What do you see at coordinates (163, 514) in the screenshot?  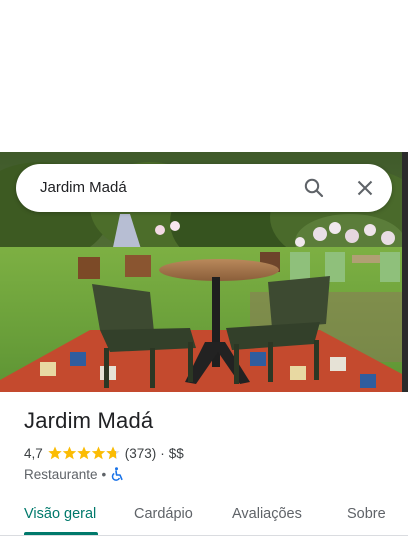 I see `tab-menu: Cardápio` at bounding box center [163, 514].